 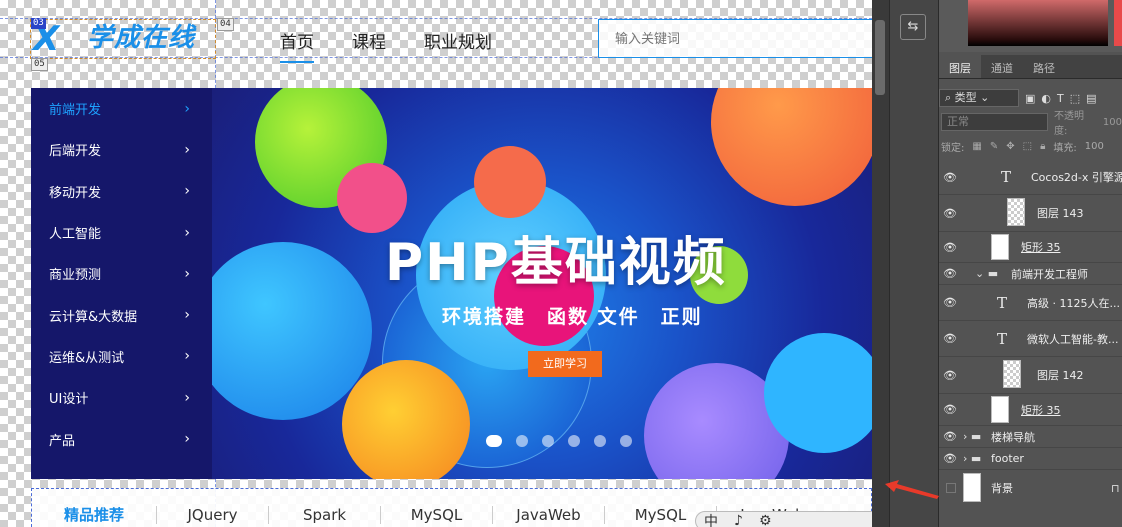 What do you see at coordinates (565, 364) in the screenshot?
I see `learn-now-button: 立即学习` at bounding box center [565, 364].